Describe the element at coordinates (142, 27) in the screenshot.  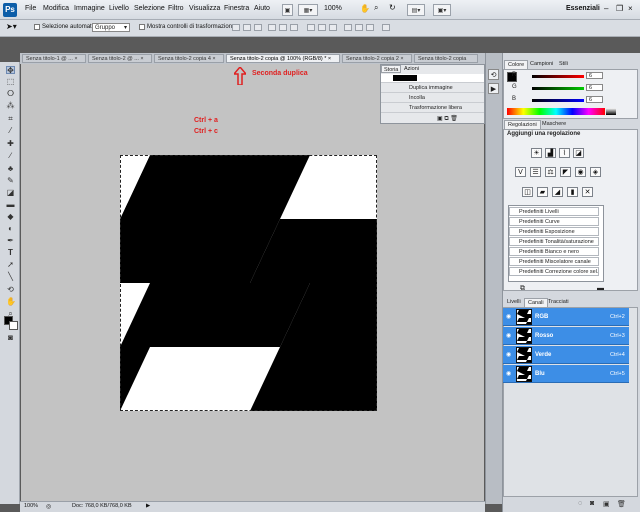
I see `show-transform-checkbox` at that location.